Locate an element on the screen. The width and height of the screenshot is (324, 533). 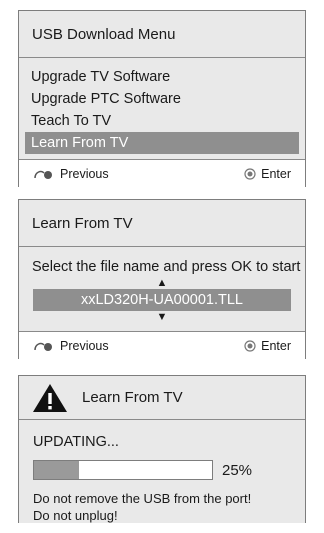
down-arrow-icon: ▼ is located at coordinates (162, 317).